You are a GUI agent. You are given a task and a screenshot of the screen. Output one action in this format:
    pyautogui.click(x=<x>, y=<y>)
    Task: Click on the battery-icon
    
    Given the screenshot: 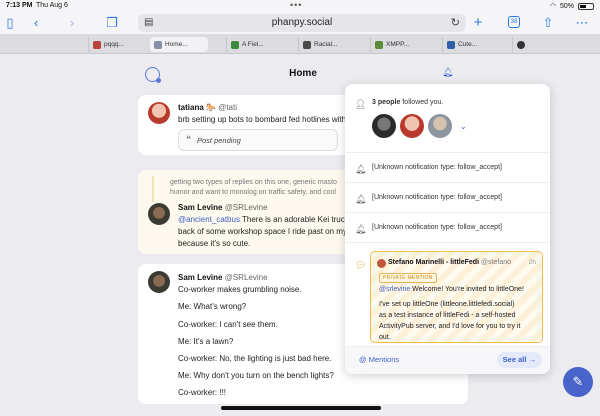 What is the action you would take?
    pyautogui.click(x=586, y=6)
    